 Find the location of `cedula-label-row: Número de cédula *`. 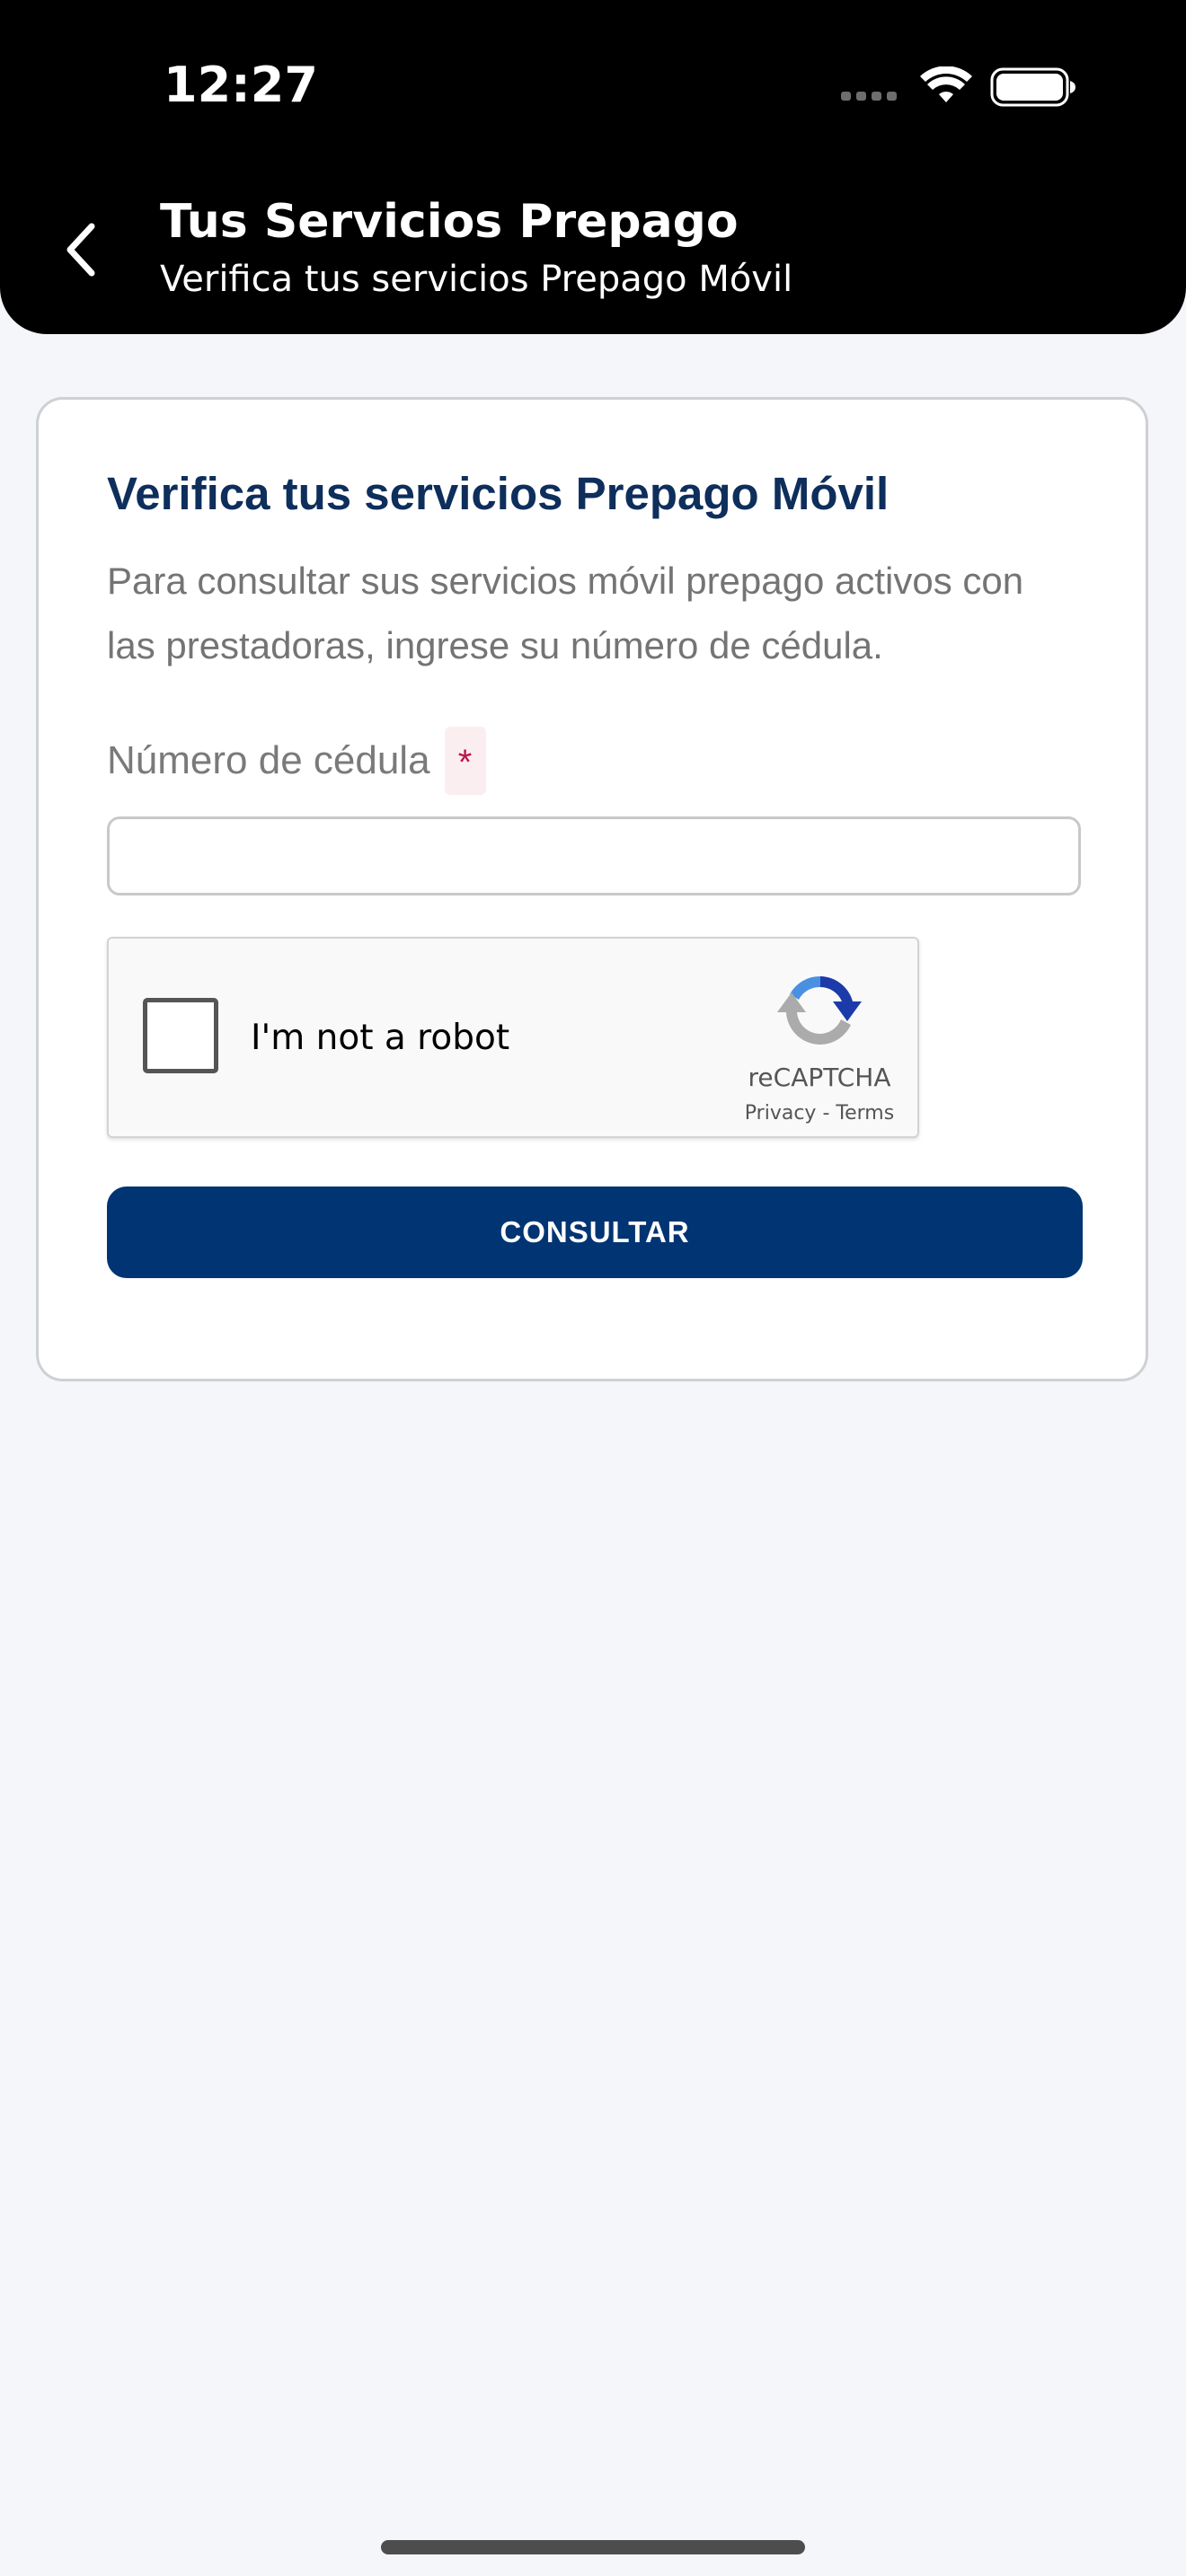

cedula-label-row: Número de cédula * is located at coordinates (296, 761).